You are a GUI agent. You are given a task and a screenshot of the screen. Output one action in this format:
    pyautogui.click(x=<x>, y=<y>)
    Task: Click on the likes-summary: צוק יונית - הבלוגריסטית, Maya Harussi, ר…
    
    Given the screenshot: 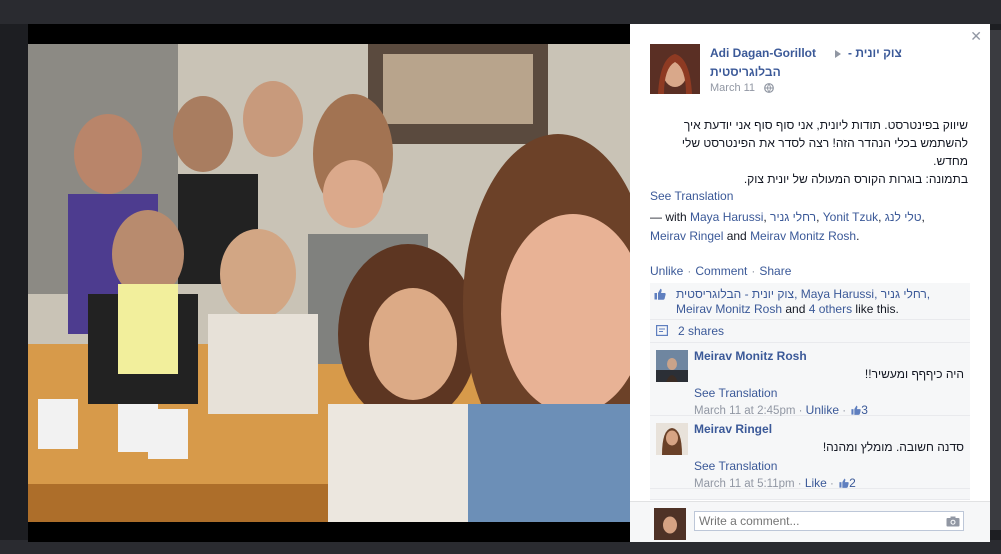 What is the action you would take?
    pyautogui.click(x=810, y=301)
    